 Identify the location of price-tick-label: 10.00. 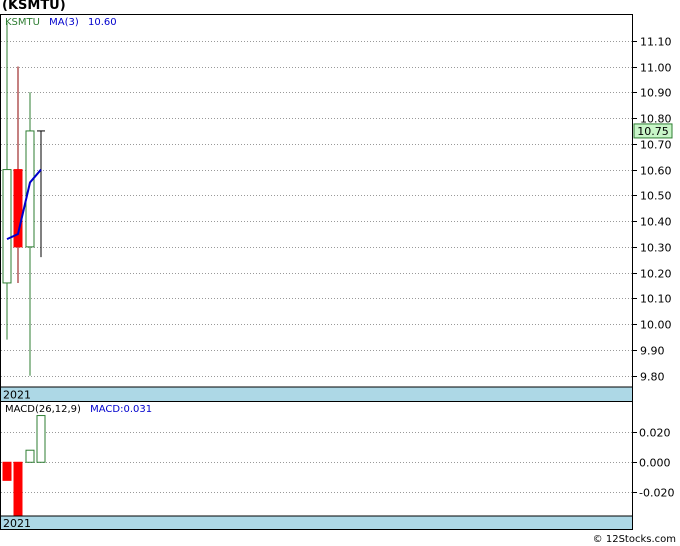
(656, 325).